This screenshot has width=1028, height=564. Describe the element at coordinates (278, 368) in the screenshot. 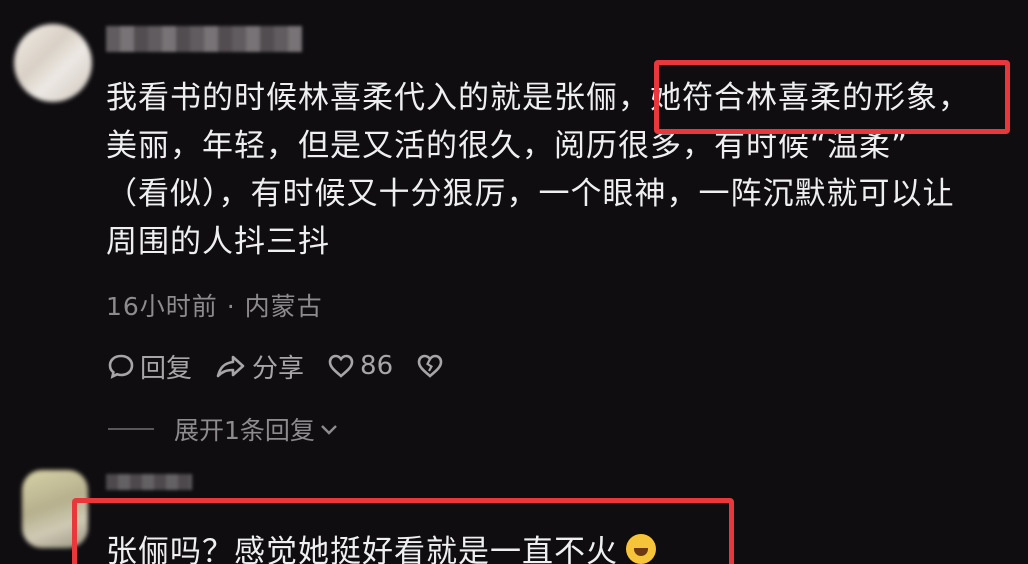

I see `share-label: 分享` at that location.